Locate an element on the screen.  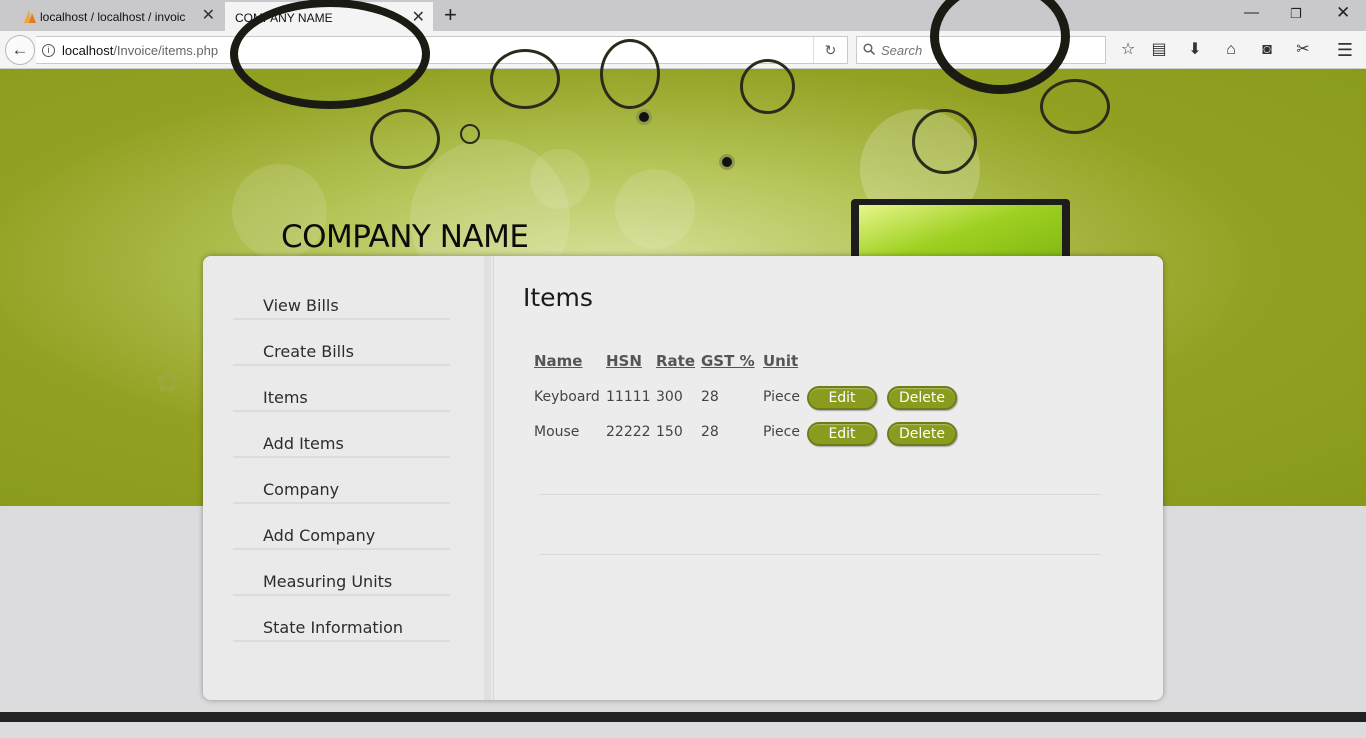
phpmyadmin-favicon-icon is located at coordinates (30, 16).